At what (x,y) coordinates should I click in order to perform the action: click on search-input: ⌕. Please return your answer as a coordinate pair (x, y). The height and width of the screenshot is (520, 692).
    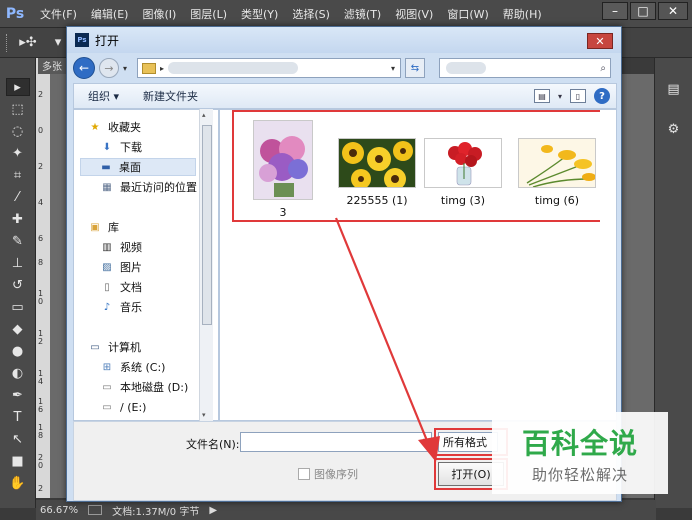
    Looking at the image, I should click on (525, 68).